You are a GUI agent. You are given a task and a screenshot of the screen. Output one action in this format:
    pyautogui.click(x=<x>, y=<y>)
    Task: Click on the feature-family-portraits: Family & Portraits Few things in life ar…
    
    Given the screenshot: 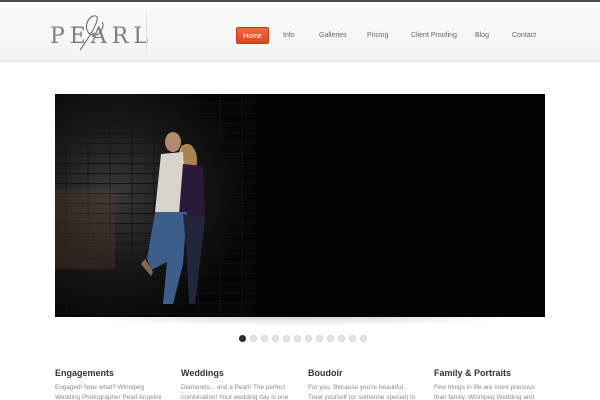 What is the action you would take?
    pyautogui.click(x=490, y=384)
    